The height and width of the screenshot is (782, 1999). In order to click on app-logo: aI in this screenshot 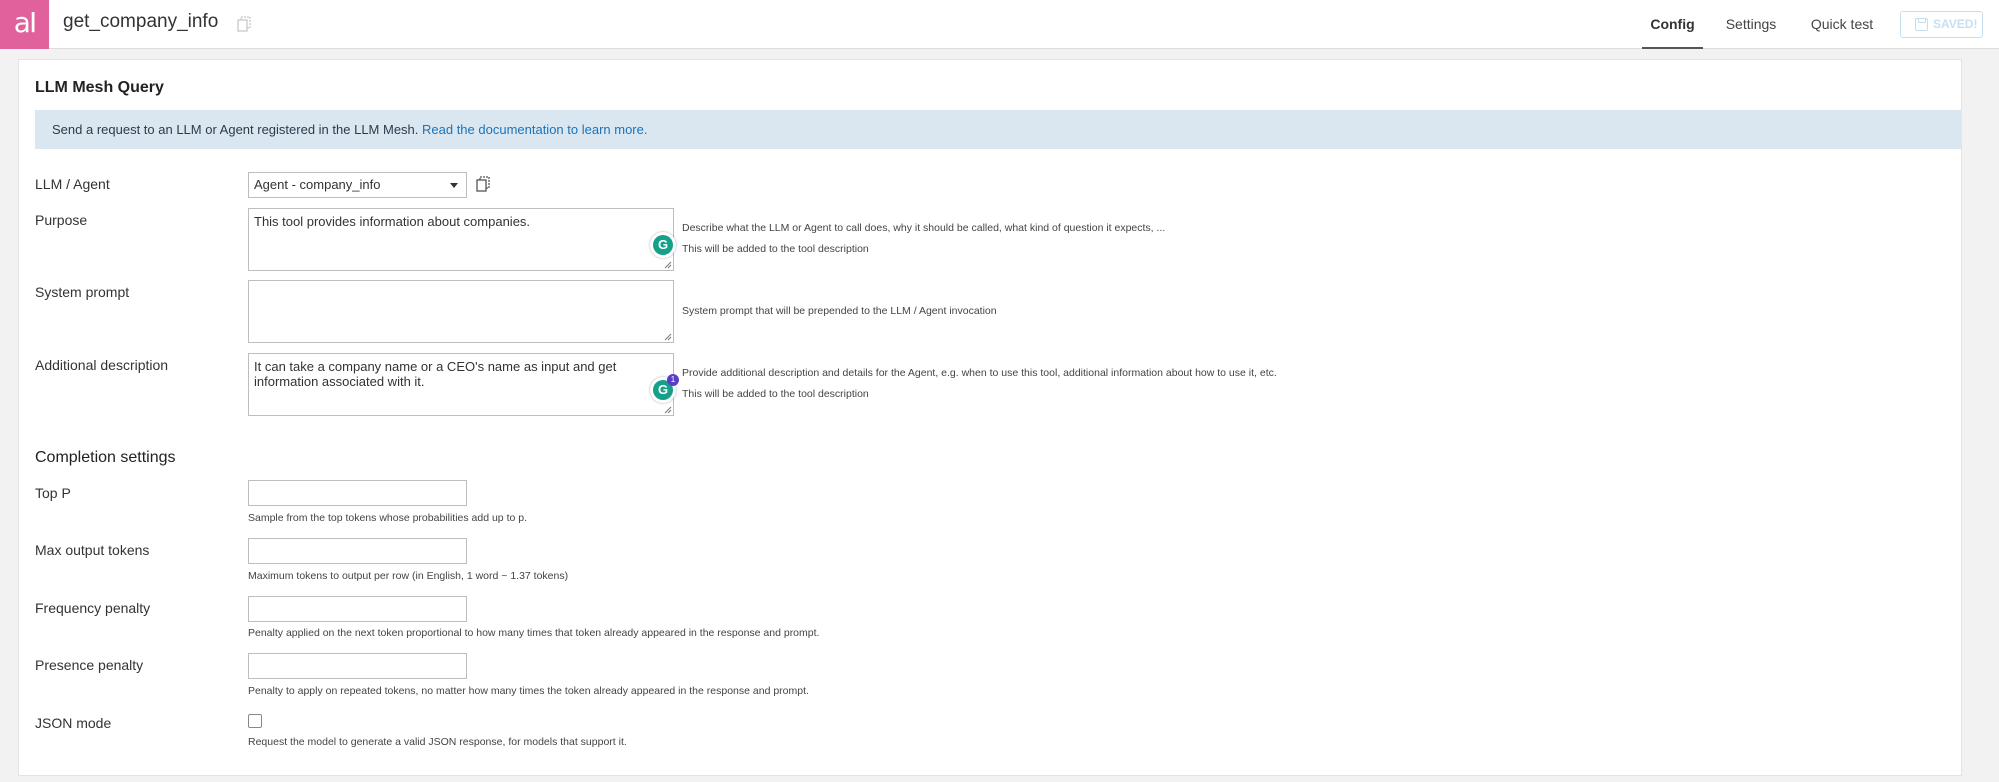, I will do `click(24, 24)`.